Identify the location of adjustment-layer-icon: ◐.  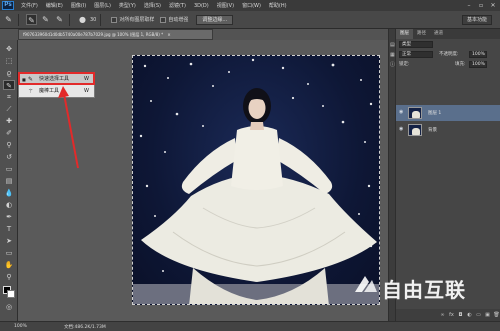
(469, 315).